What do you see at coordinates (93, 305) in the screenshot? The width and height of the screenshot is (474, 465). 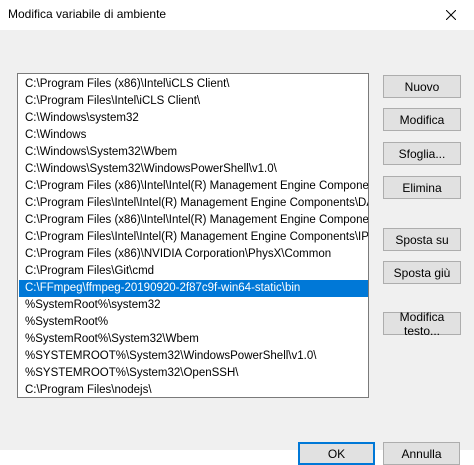 I see `list-item-label: %SystemRoot%\system32` at bounding box center [93, 305].